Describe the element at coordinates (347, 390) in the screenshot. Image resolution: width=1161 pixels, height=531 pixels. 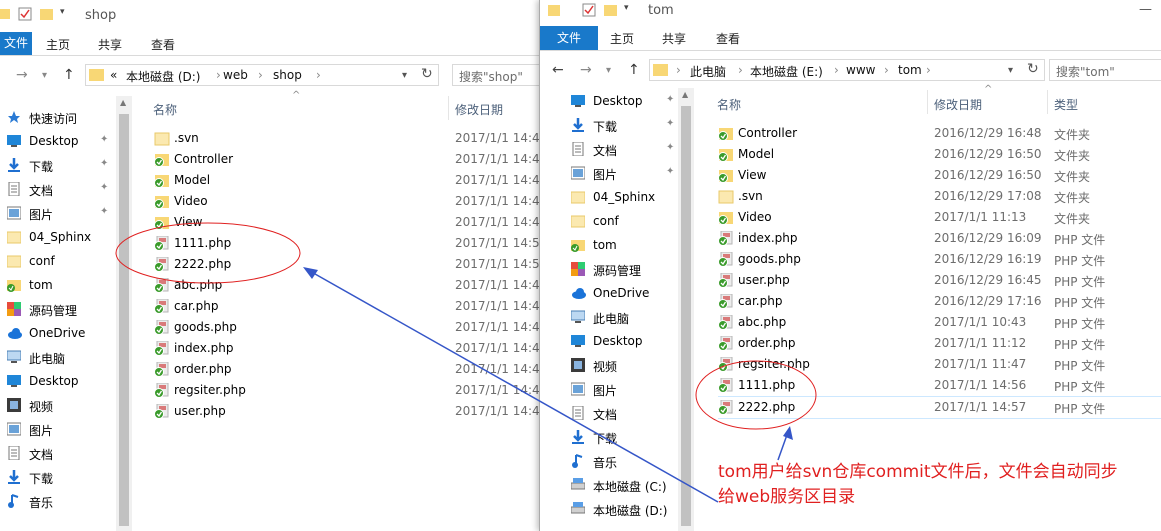
I see `file-row: regsiter.php 2017/1/1 14:49` at that location.